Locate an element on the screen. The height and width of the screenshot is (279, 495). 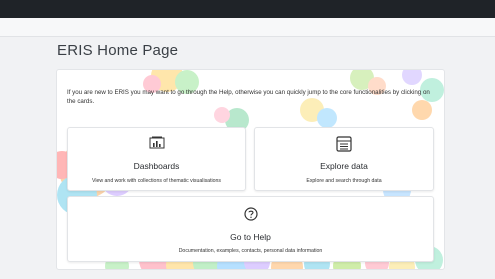
explore-data-description: Explore and search through data is located at coordinates (344, 181).